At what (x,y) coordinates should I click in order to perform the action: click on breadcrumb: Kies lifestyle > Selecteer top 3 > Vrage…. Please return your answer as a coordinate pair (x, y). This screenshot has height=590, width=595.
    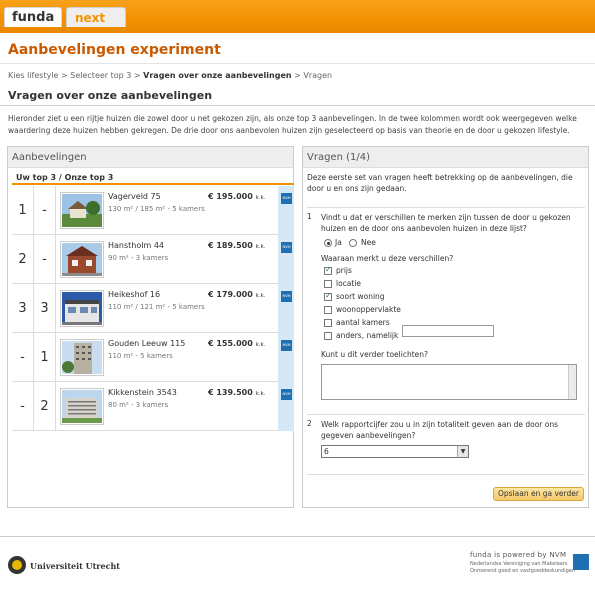
    Looking at the image, I should click on (170, 75).